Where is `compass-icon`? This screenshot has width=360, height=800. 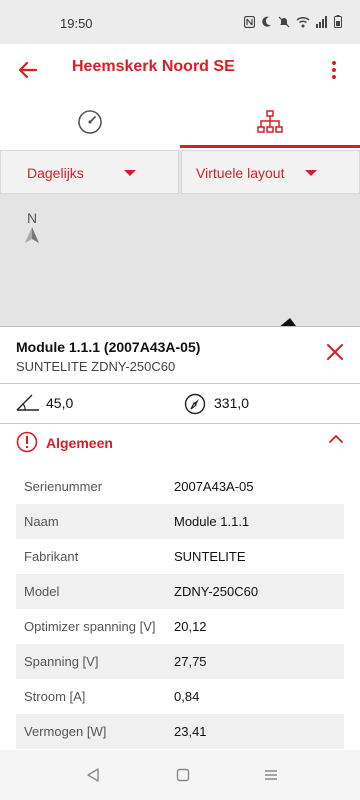
compass-icon is located at coordinates (195, 404).